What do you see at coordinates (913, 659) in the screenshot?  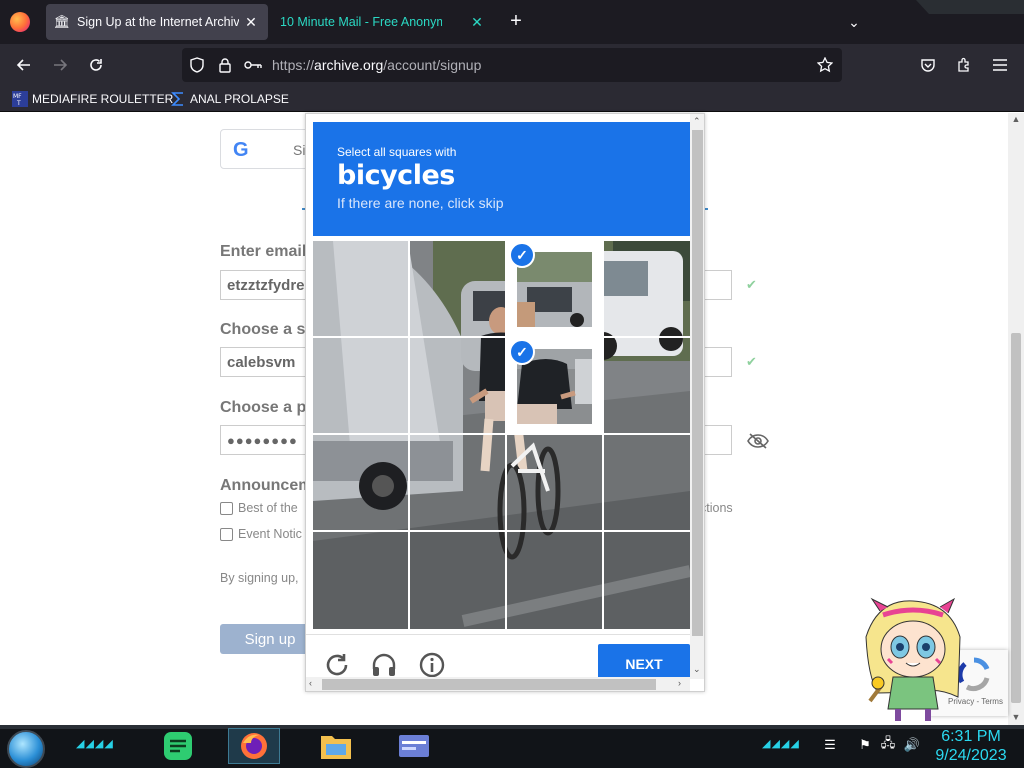 I see `cartoon-sticker` at bounding box center [913, 659].